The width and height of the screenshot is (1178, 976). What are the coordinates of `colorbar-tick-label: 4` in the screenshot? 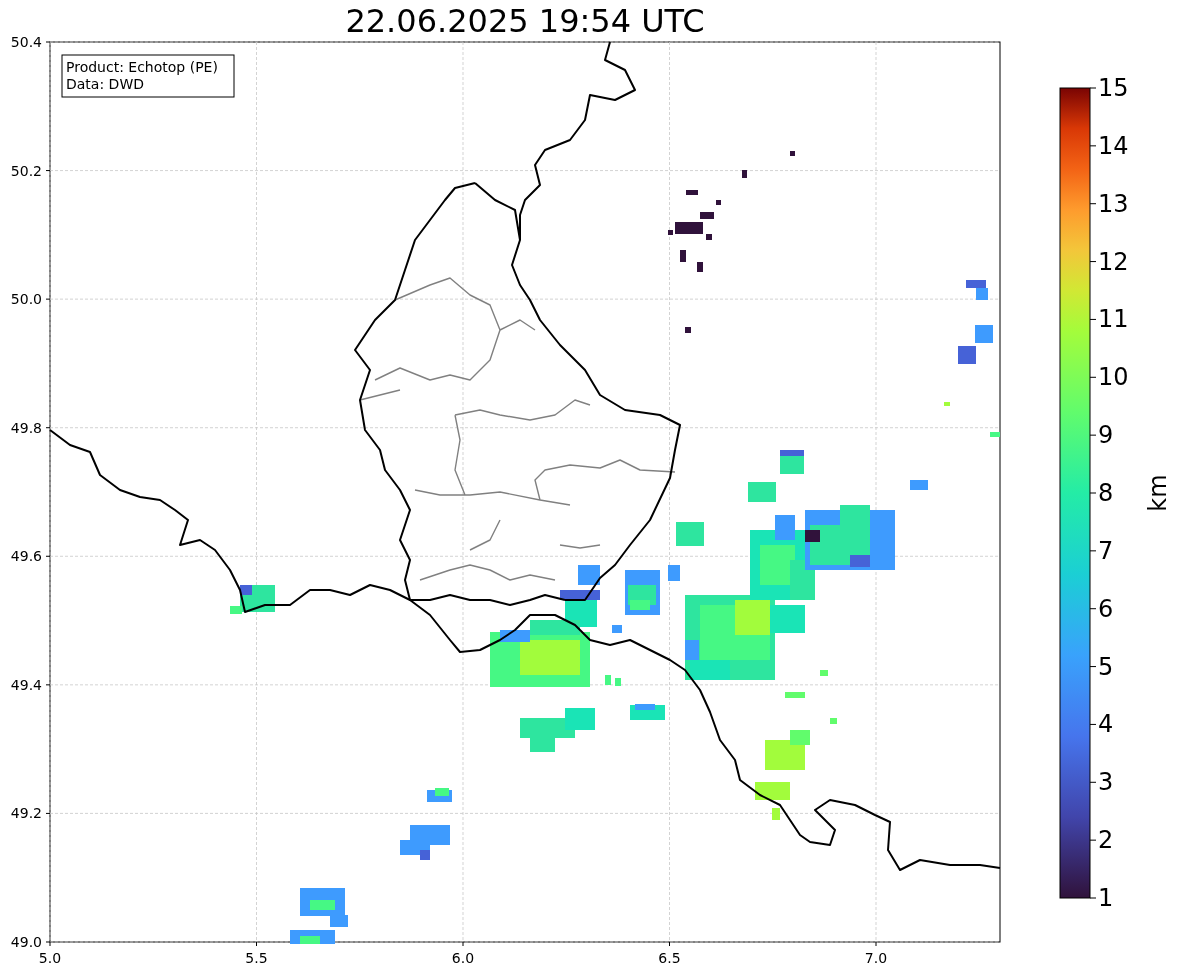 It's located at (1106, 724).